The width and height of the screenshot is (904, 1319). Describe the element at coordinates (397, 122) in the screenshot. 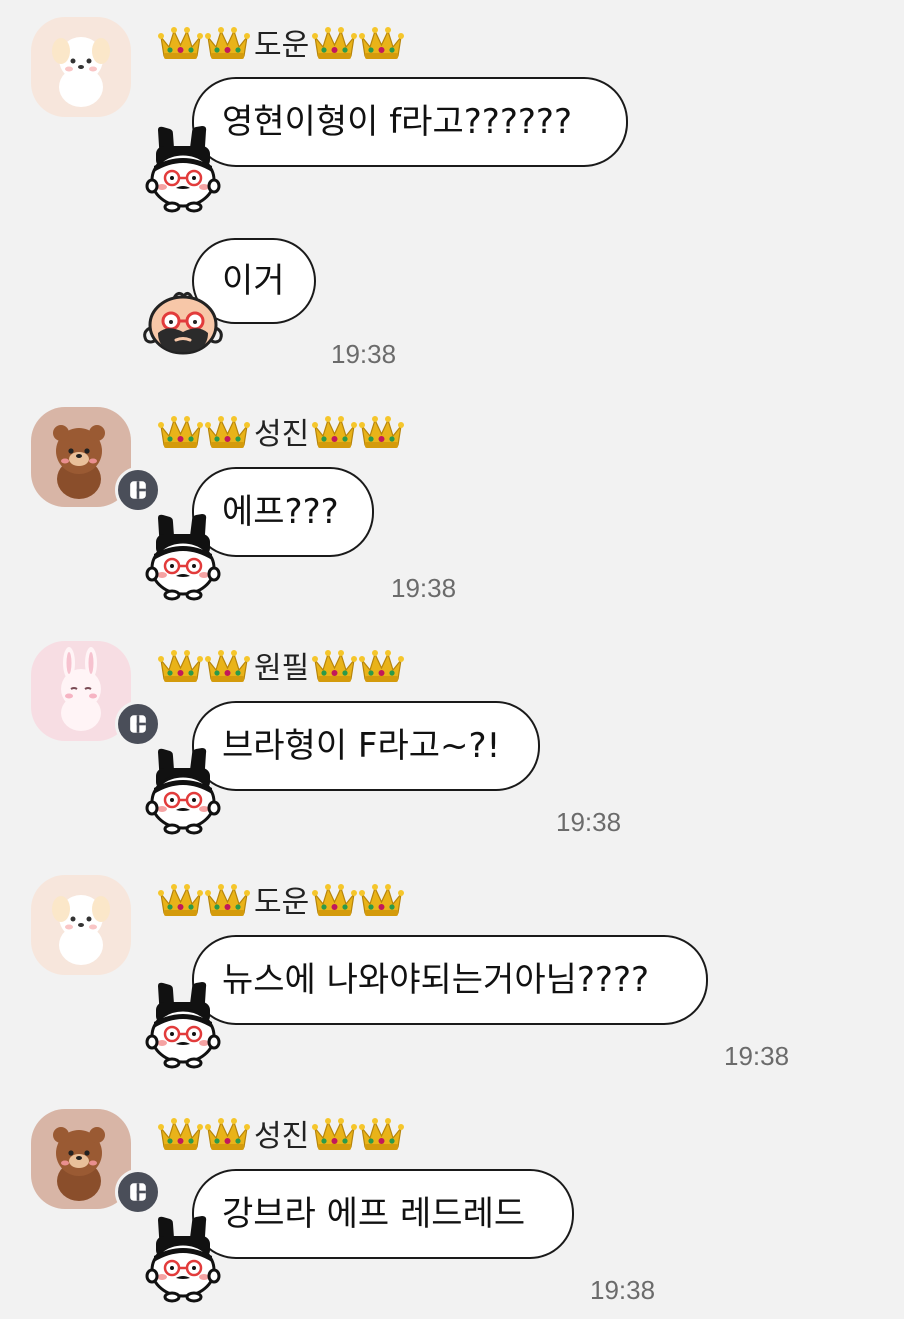

I see `message-text: 영현이형이 f라고??????` at that location.